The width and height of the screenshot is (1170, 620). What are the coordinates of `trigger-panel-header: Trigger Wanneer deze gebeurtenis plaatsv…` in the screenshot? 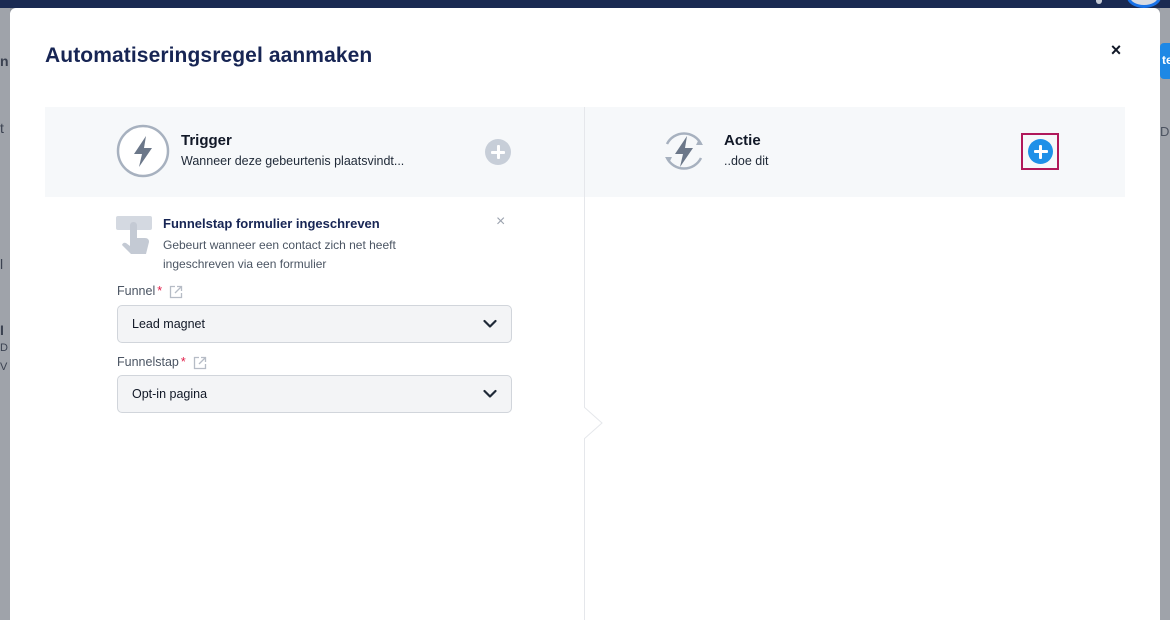 It's located at (314, 152).